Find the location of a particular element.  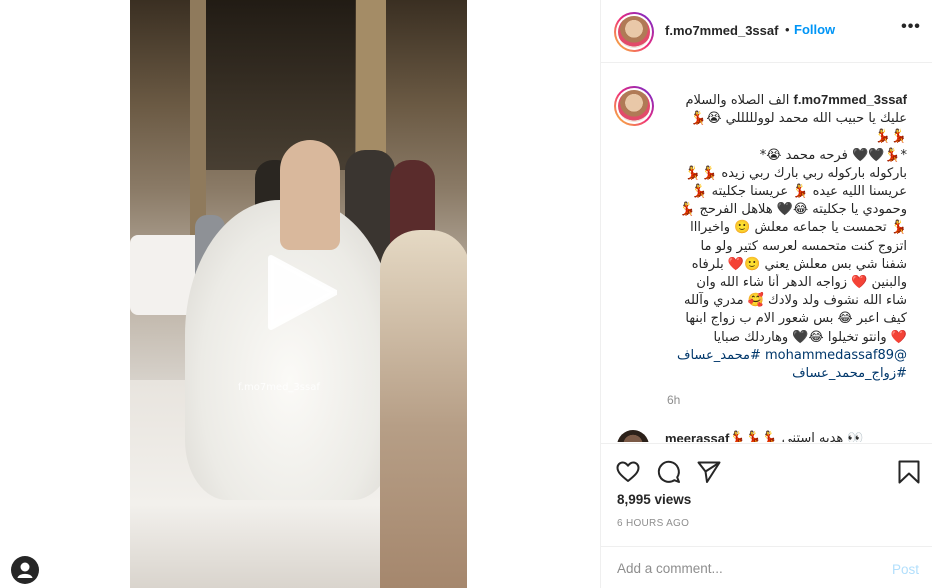

comment-input is located at coordinates (747, 568).